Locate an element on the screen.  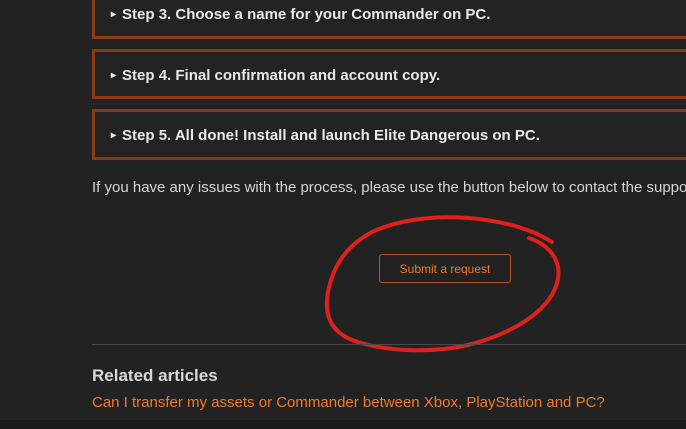
related-articles-heading: Related articles is located at coordinates (155, 375).